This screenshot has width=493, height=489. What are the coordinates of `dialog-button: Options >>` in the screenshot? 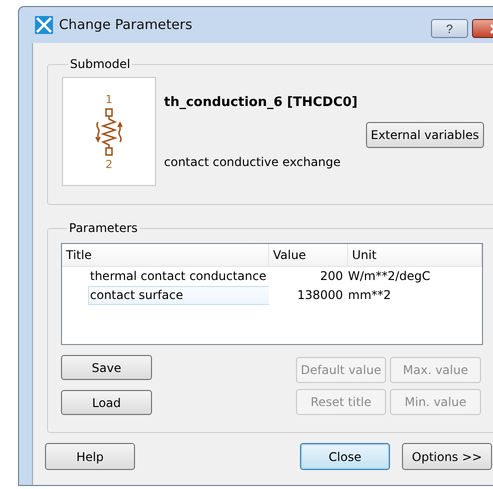 It's located at (447, 456).